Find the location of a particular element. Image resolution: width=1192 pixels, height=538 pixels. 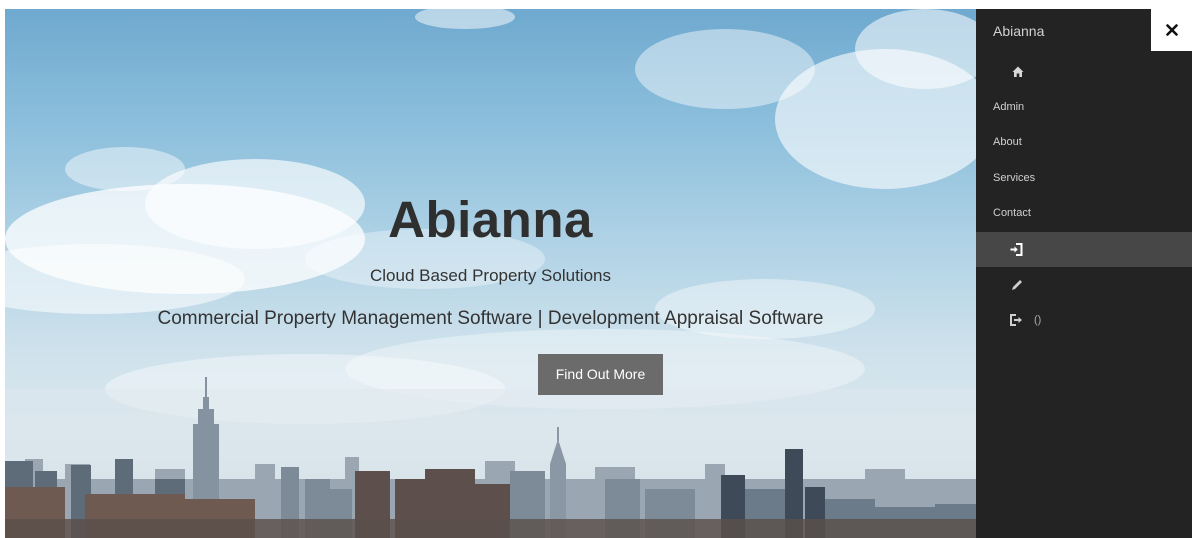

sign-out-label: () is located at coordinates (1038, 320).